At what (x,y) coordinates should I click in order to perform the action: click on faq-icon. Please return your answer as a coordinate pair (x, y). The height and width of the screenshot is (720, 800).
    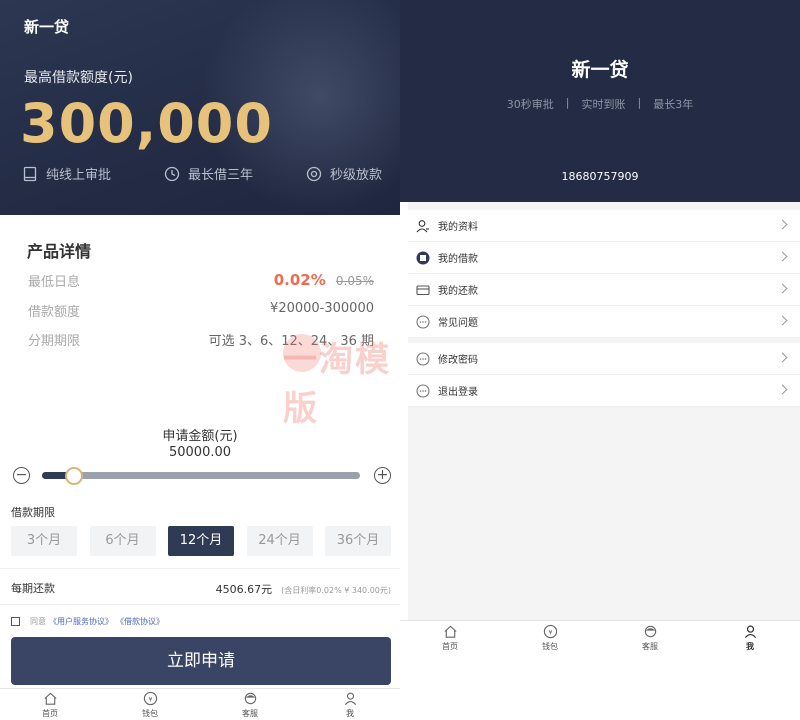
    Looking at the image, I should click on (423, 321).